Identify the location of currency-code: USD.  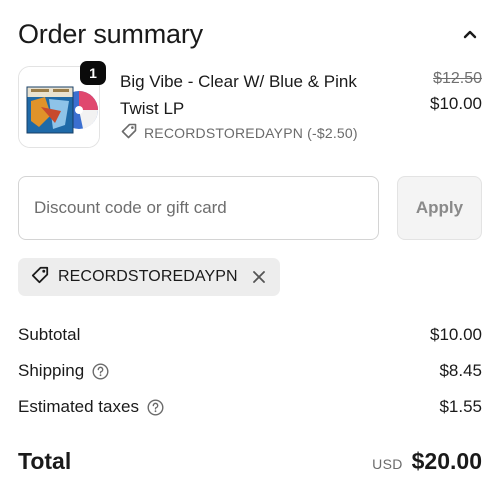
(387, 463).